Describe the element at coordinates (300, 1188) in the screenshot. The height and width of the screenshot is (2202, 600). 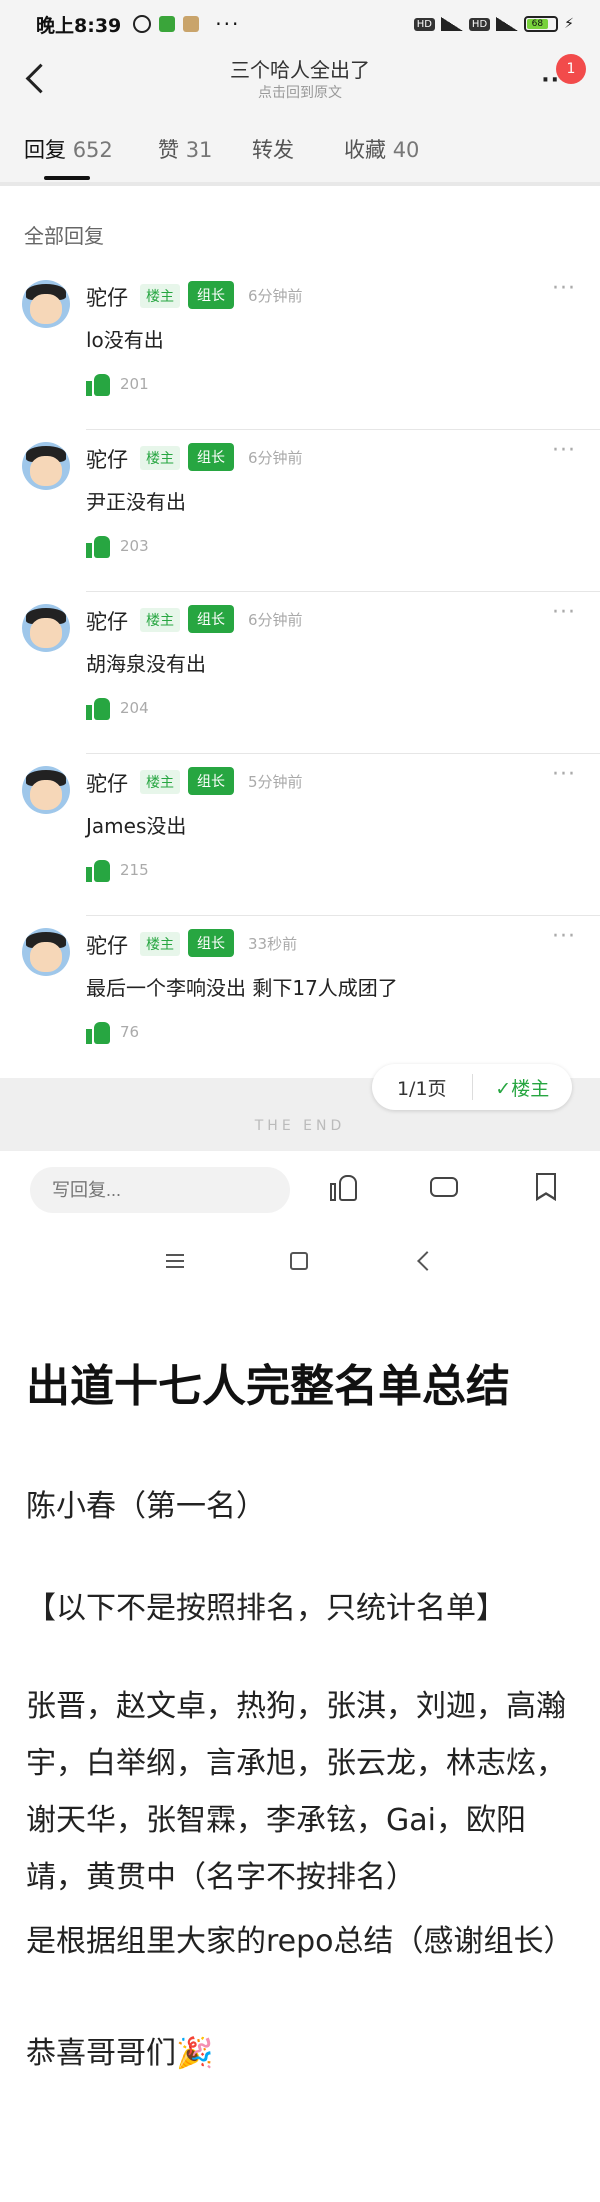
I see `bottom-action-bar` at that location.